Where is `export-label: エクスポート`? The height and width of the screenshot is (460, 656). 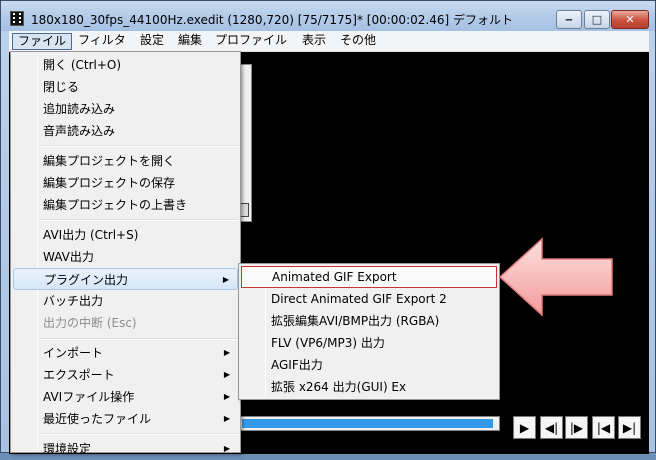
export-label: エクスポート is located at coordinates (79, 375).